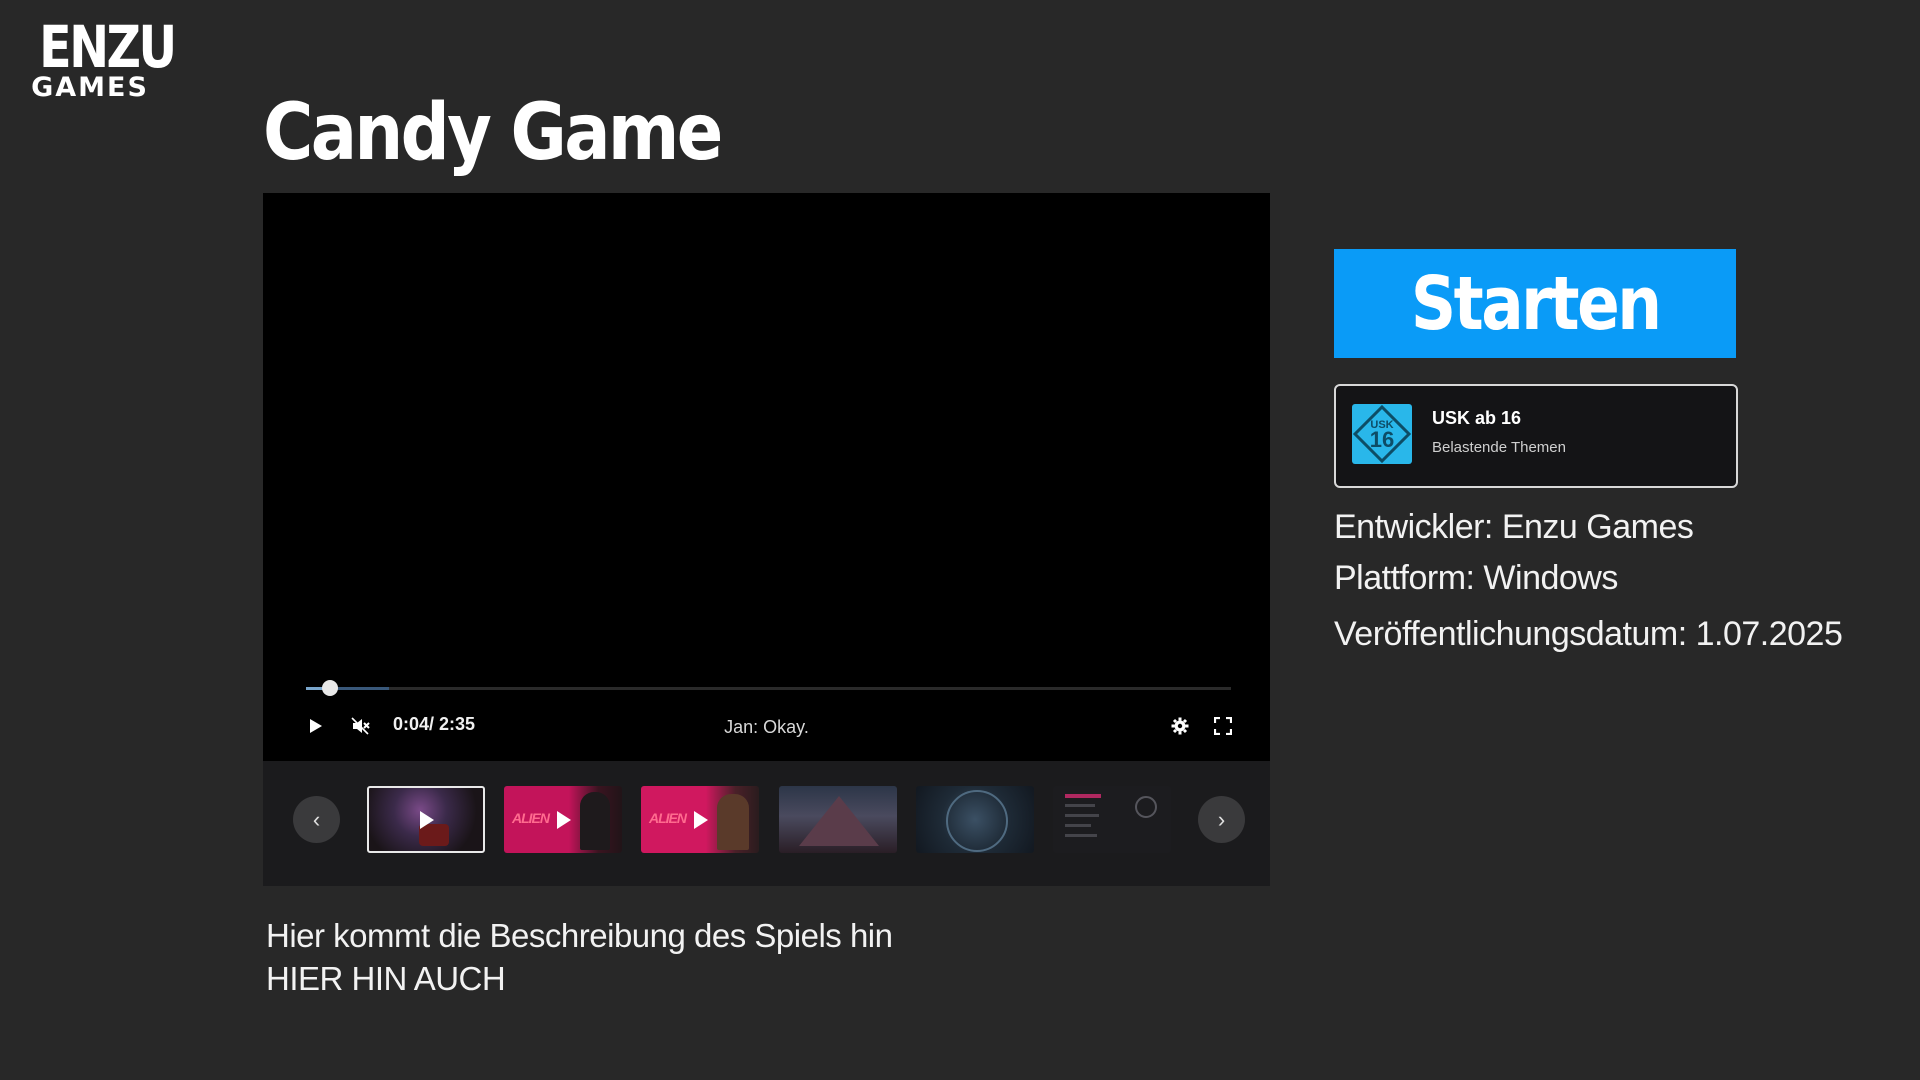 The width and height of the screenshot is (1920, 1080). I want to click on video-progress-bar, so click(768, 688).